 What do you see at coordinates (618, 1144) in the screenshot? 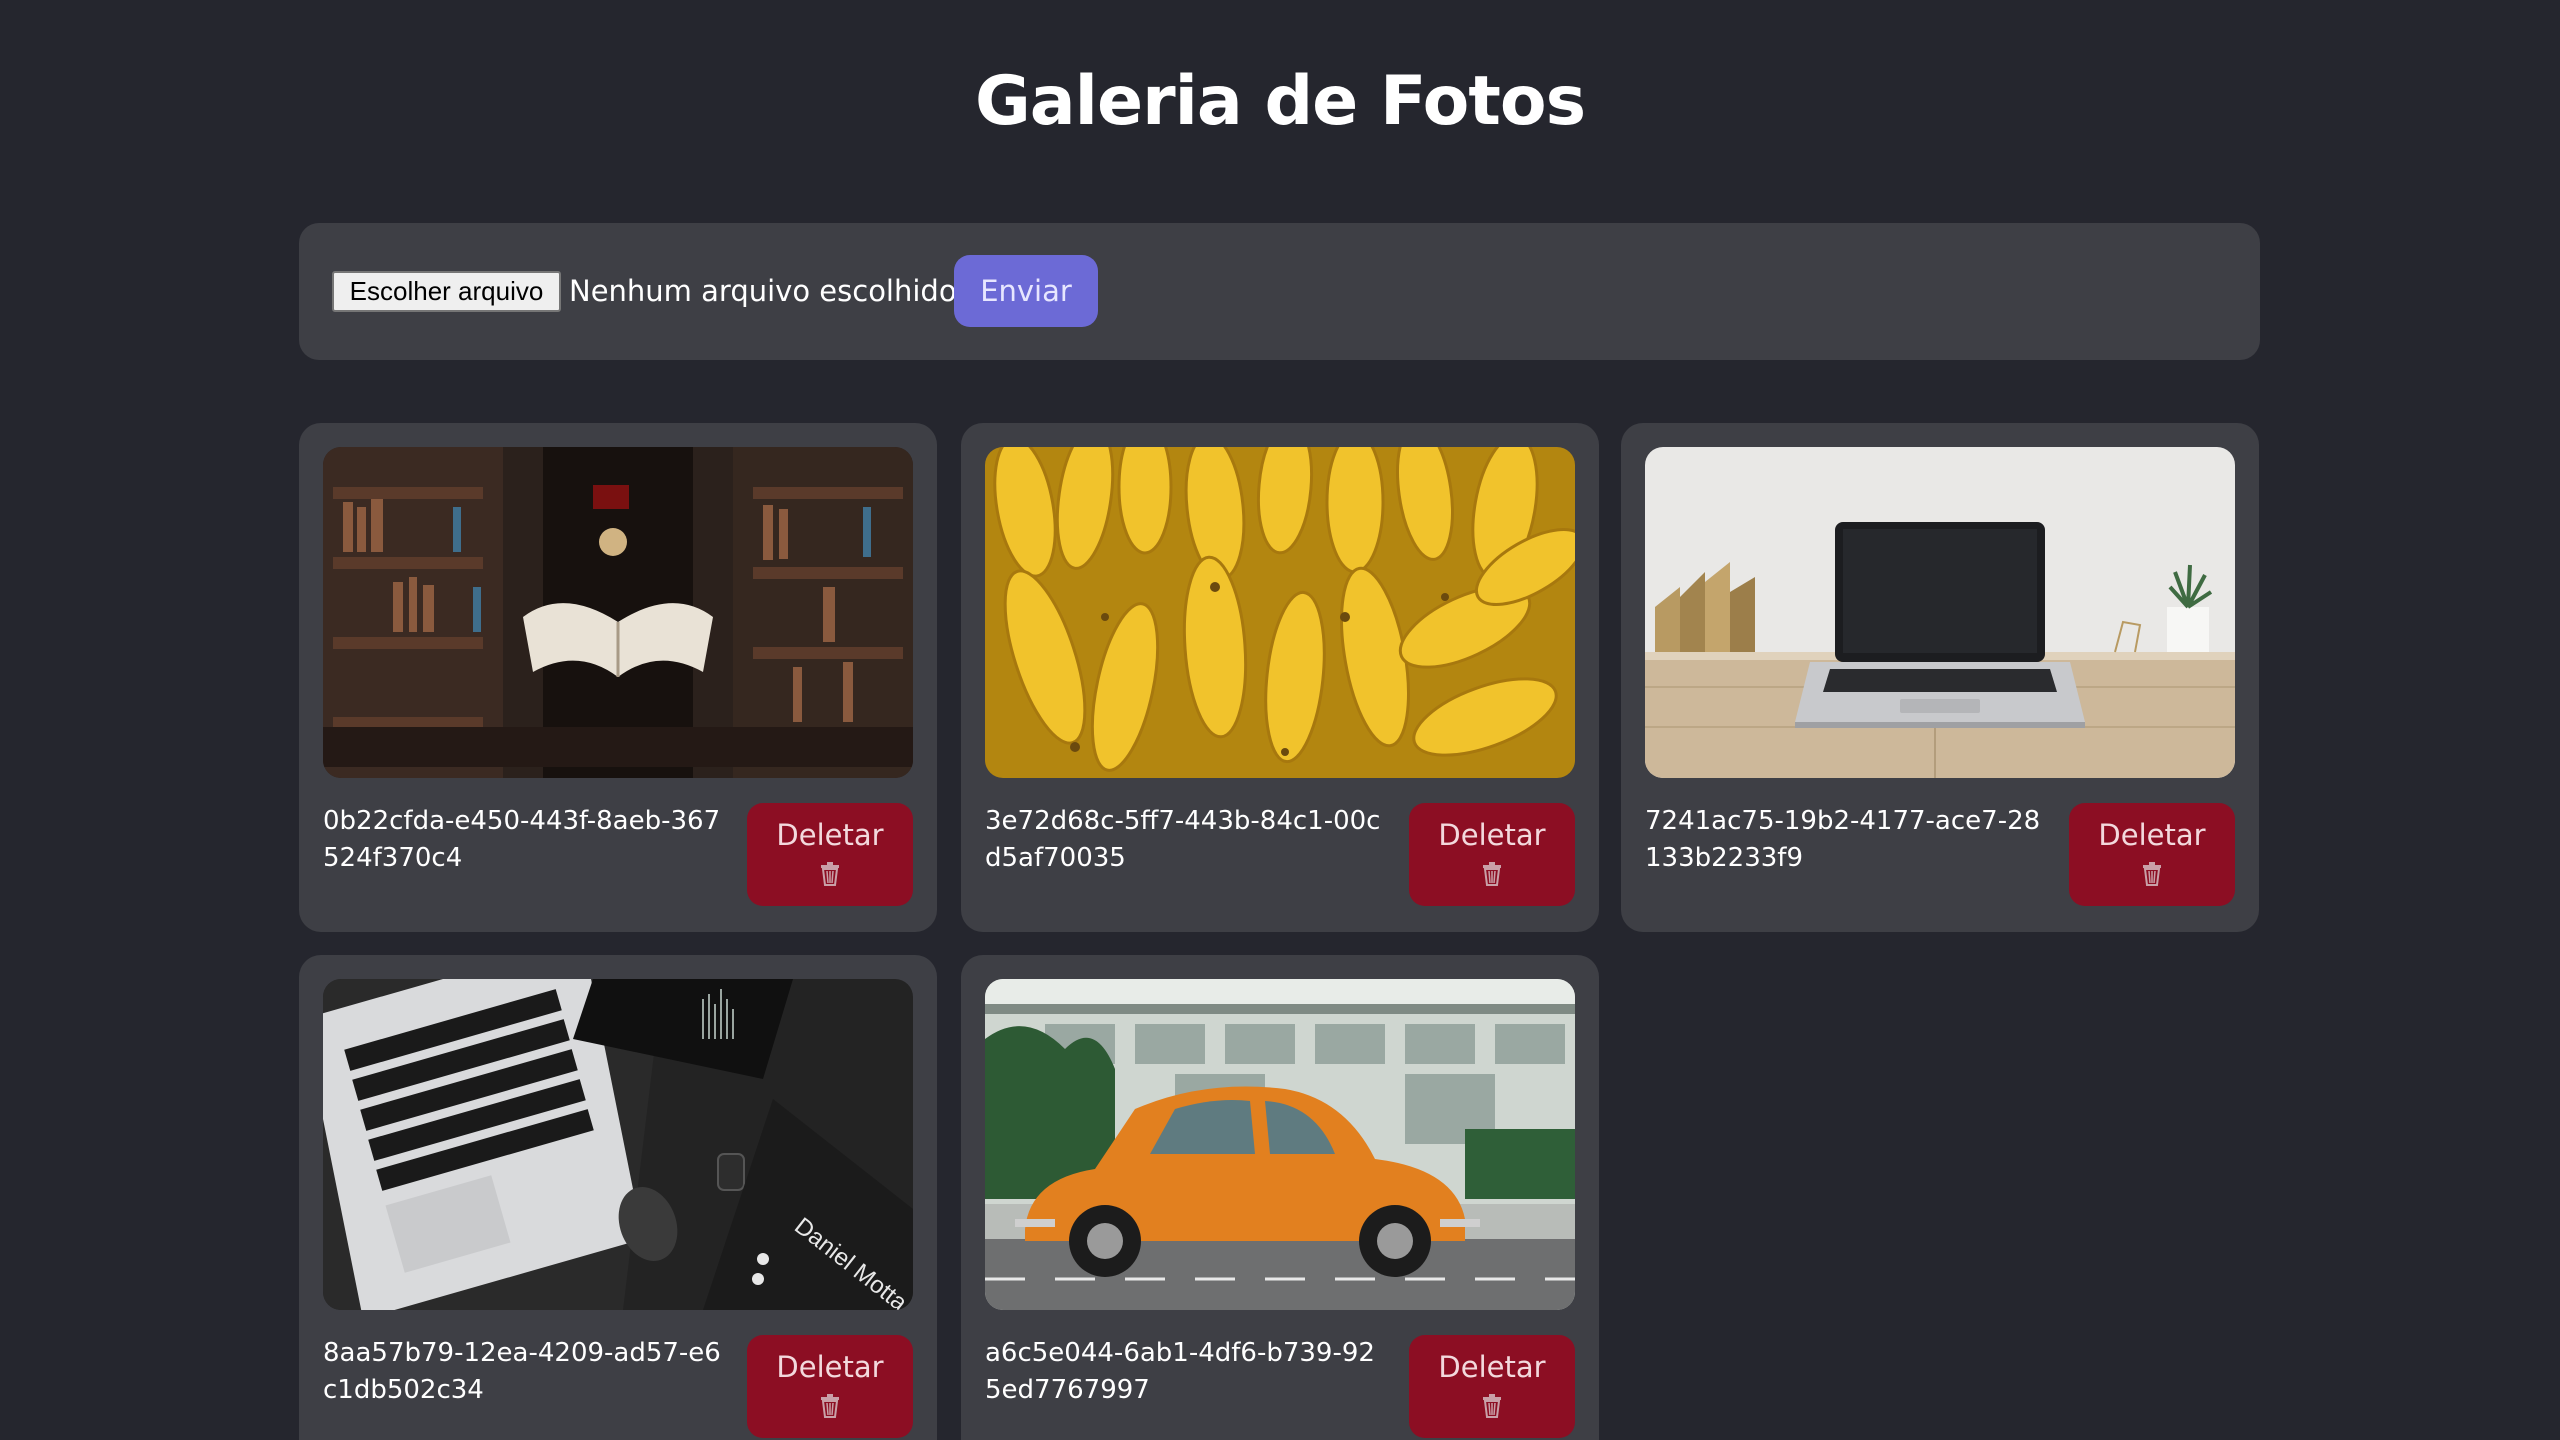
I see `photo-image-laptop-keyboard: Daniel Motta` at bounding box center [618, 1144].